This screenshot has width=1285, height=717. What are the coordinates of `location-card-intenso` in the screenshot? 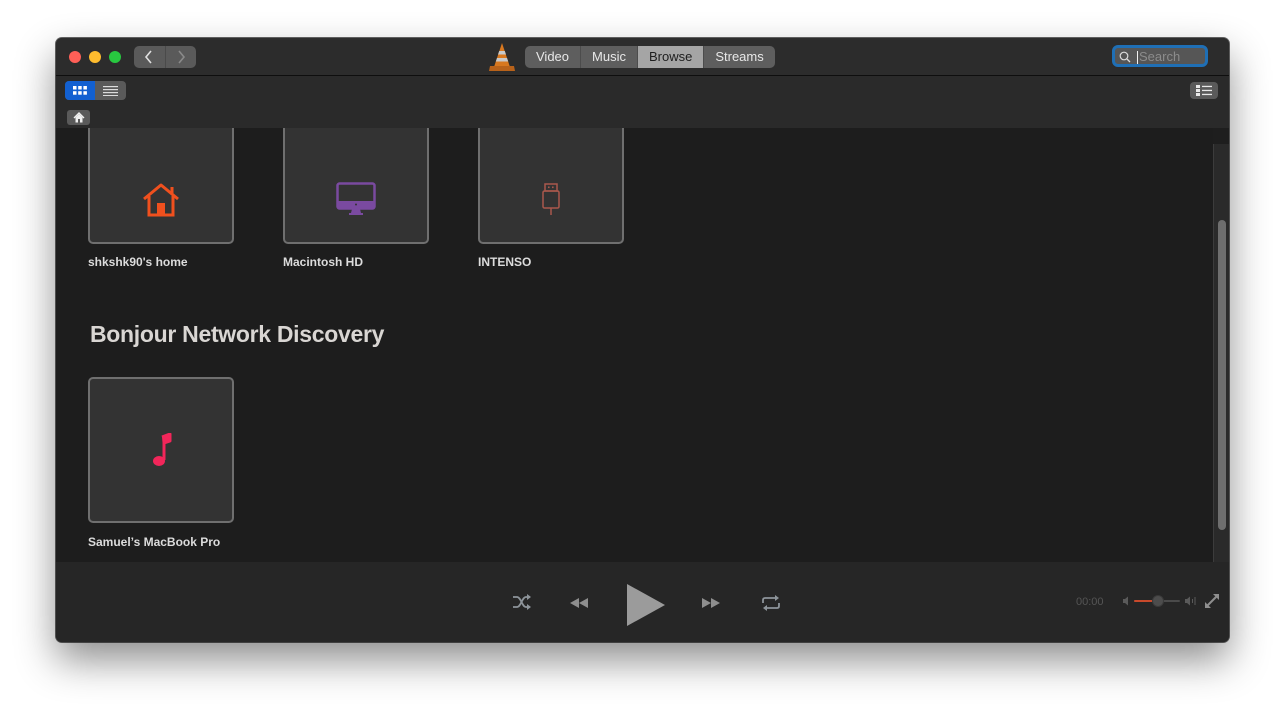 It's located at (551, 186).